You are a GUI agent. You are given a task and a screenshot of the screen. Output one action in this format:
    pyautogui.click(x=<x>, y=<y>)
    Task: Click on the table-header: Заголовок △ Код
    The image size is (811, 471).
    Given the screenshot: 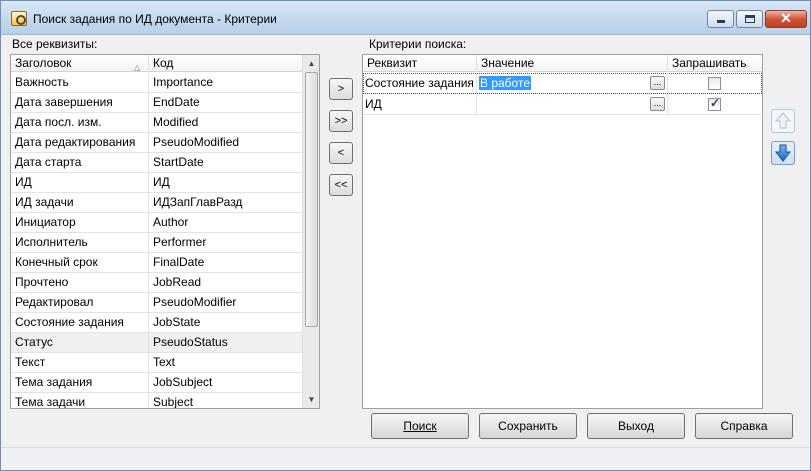 What is the action you would take?
    pyautogui.click(x=156, y=63)
    